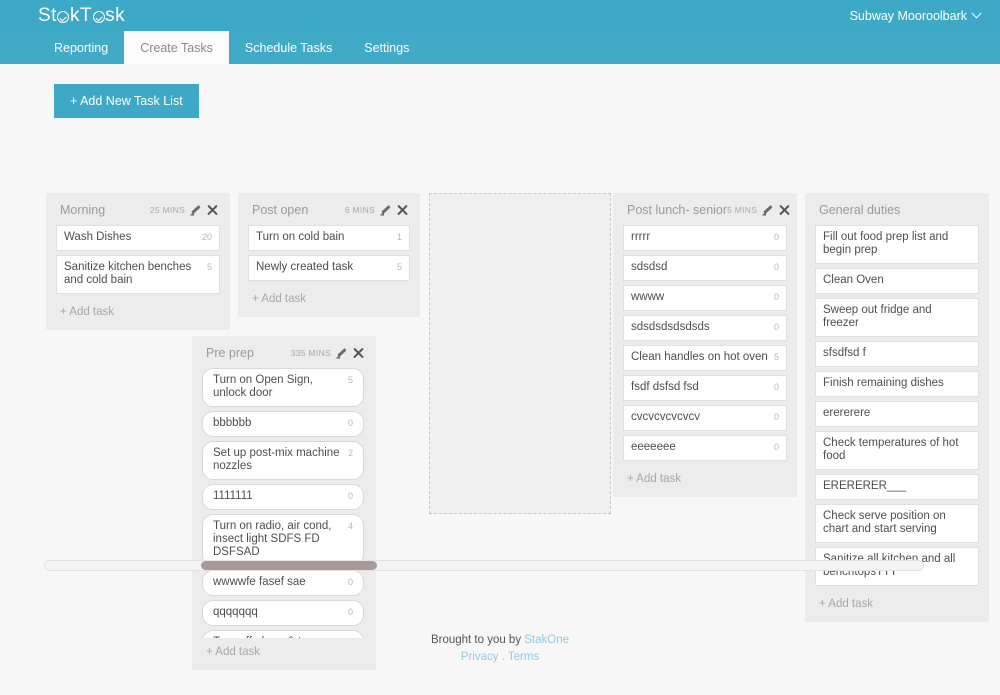 The height and width of the screenshot is (695, 1000). Describe the element at coordinates (350, 526) in the screenshot. I see `task-duration-value: 4` at that location.